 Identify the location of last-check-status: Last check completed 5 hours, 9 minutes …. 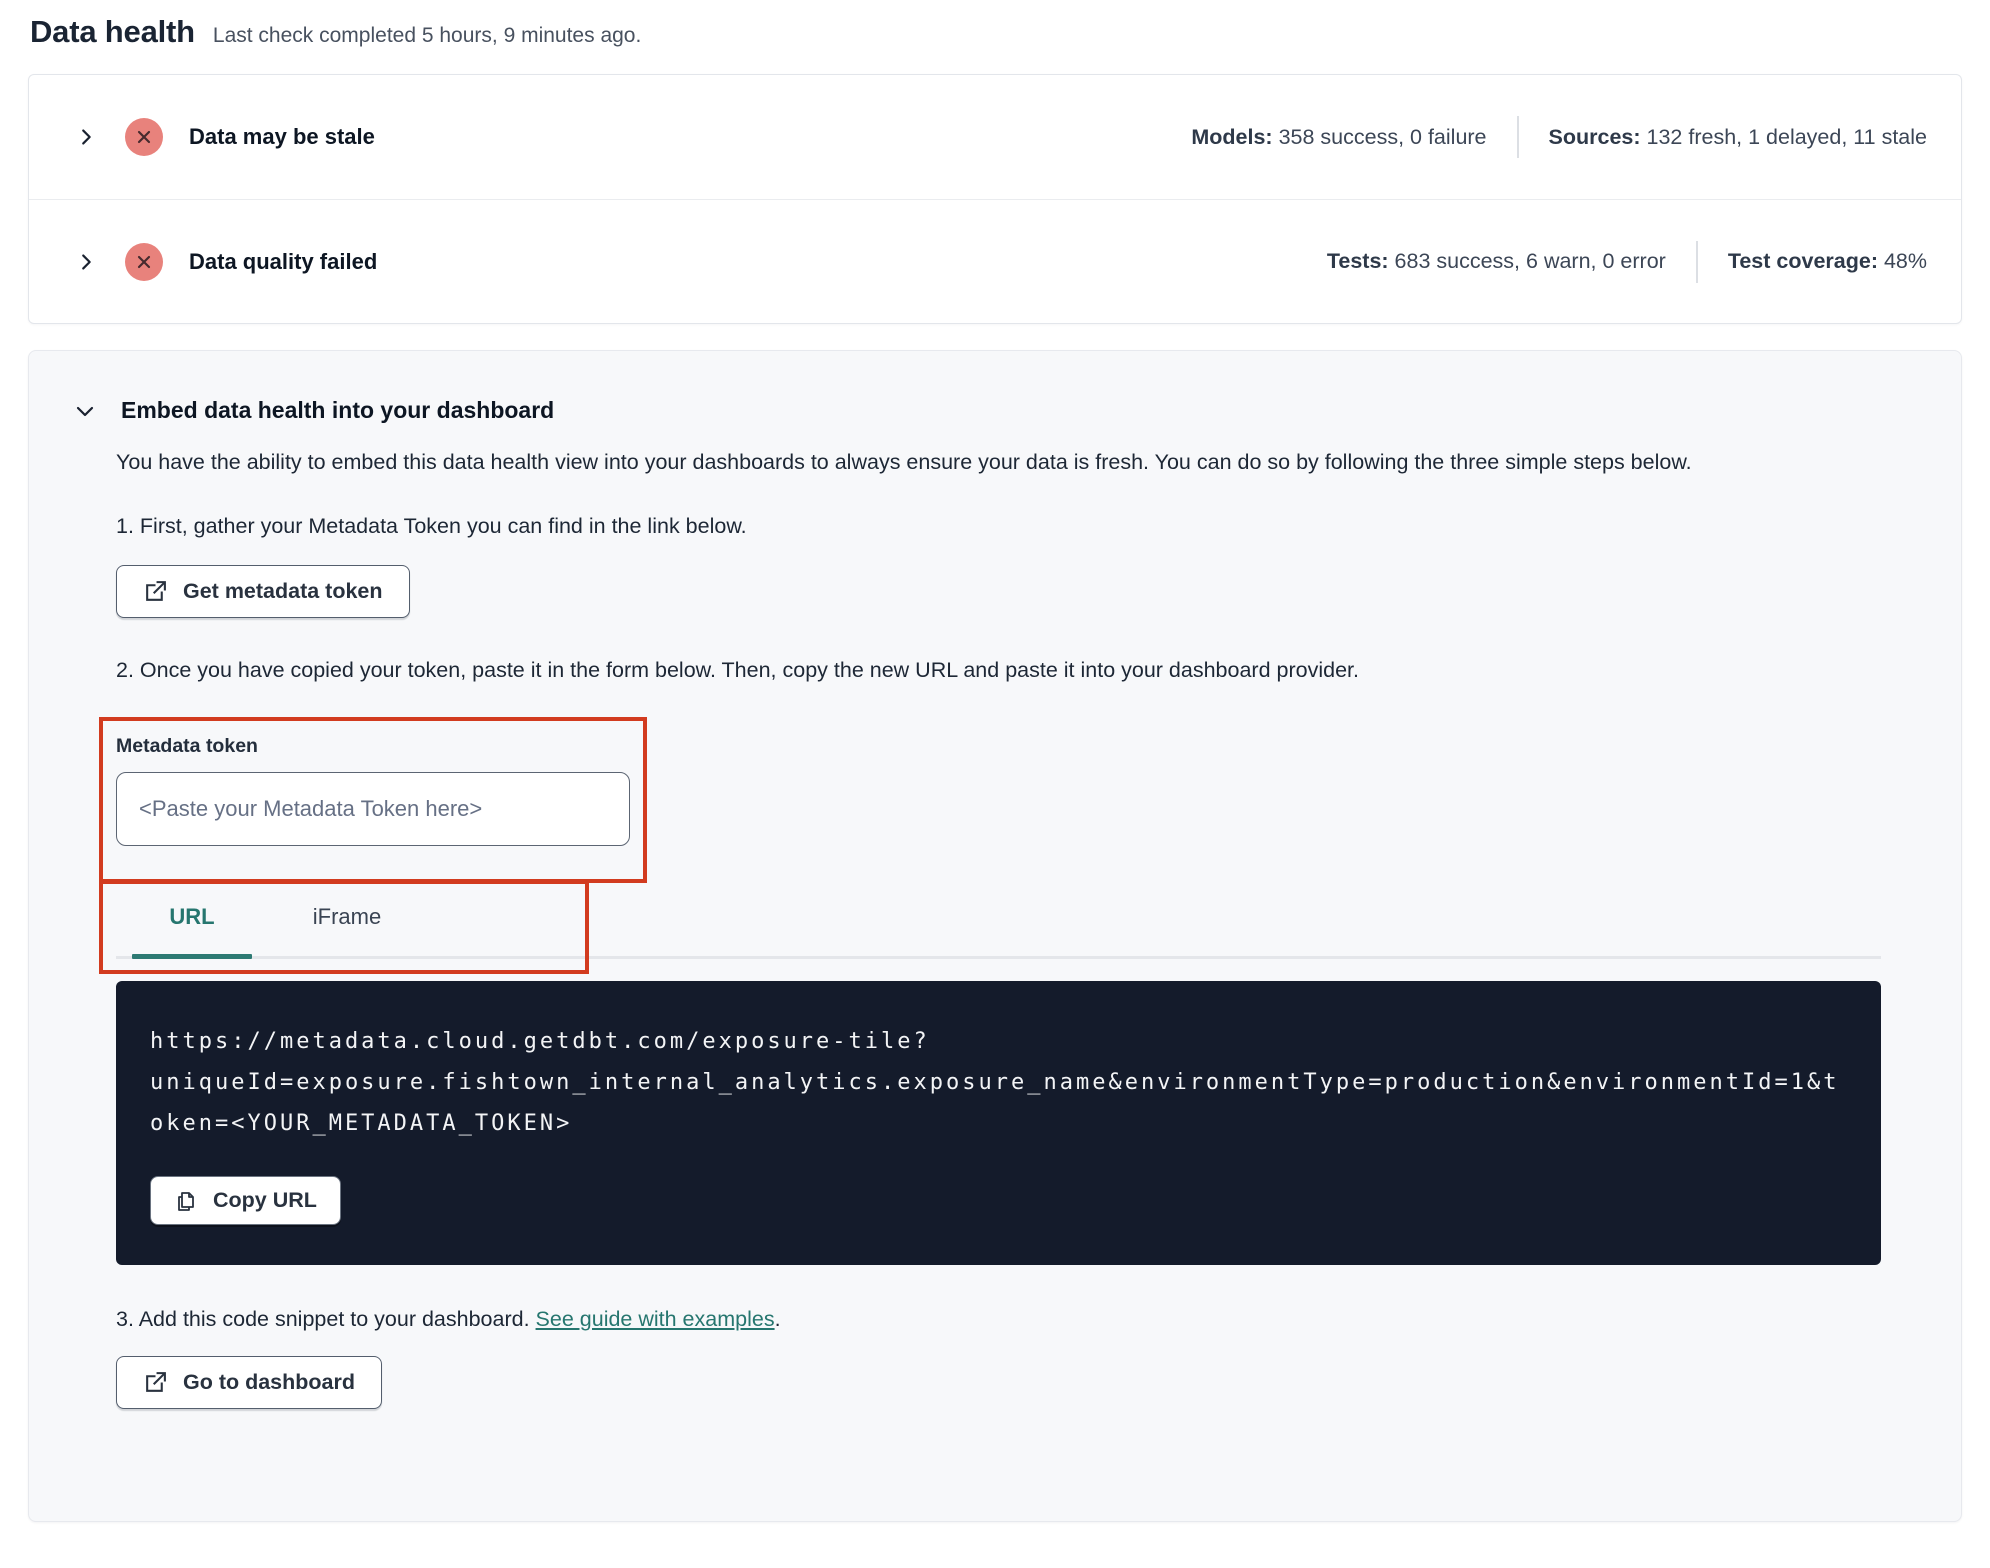
(427, 35).